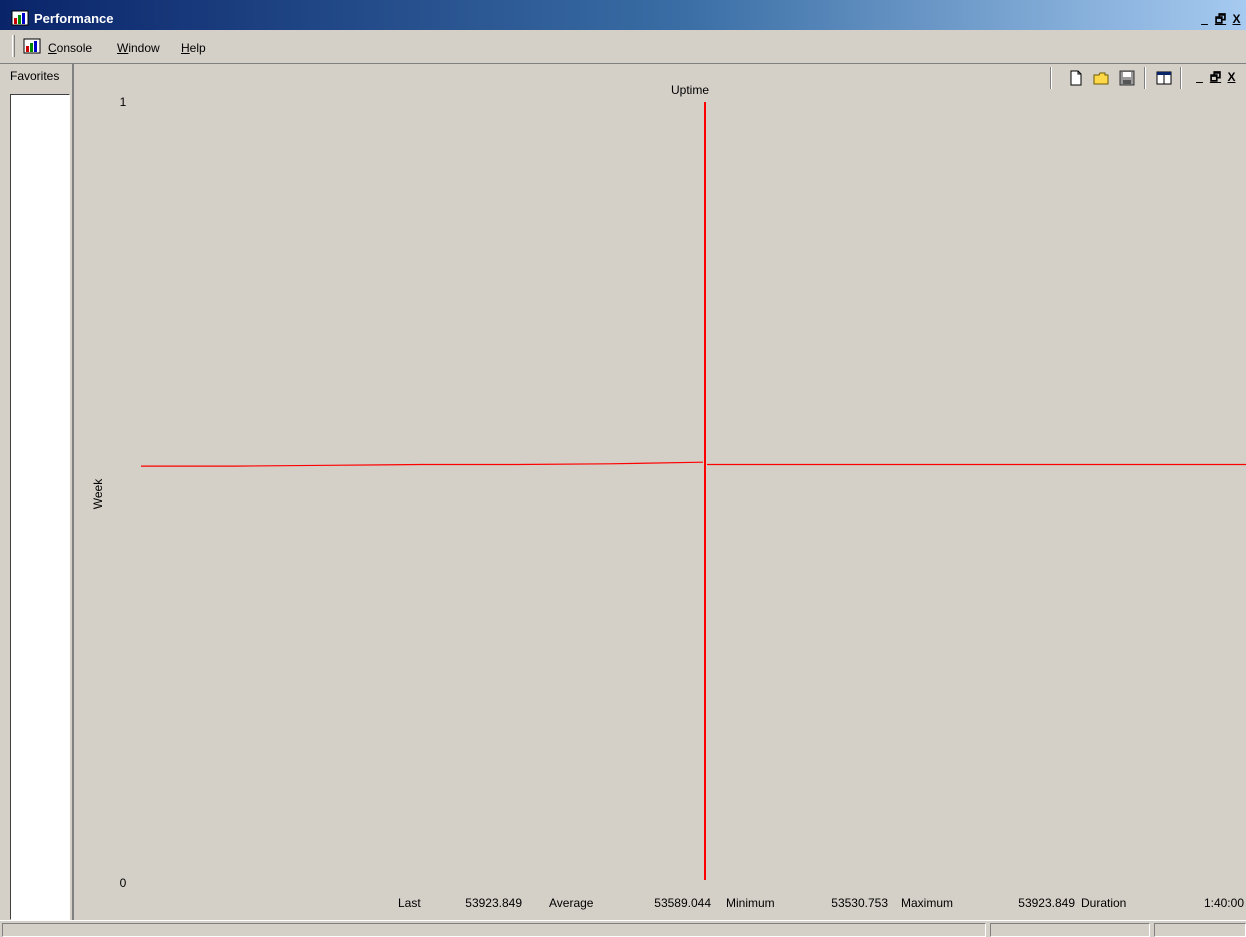 The width and height of the screenshot is (1246, 937). What do you see at coordinates (493, 903) in the screenshot?
I see `stat-last-value: 53923.849` at bounding box center [493, 903].